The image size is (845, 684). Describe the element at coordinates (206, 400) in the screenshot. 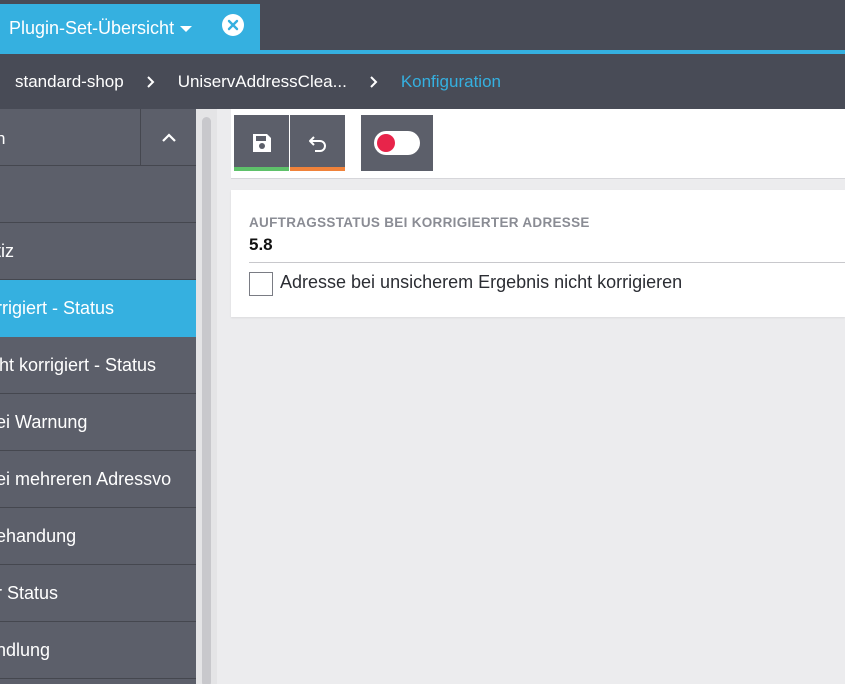

I see `scrollbar-thumb` at that location.